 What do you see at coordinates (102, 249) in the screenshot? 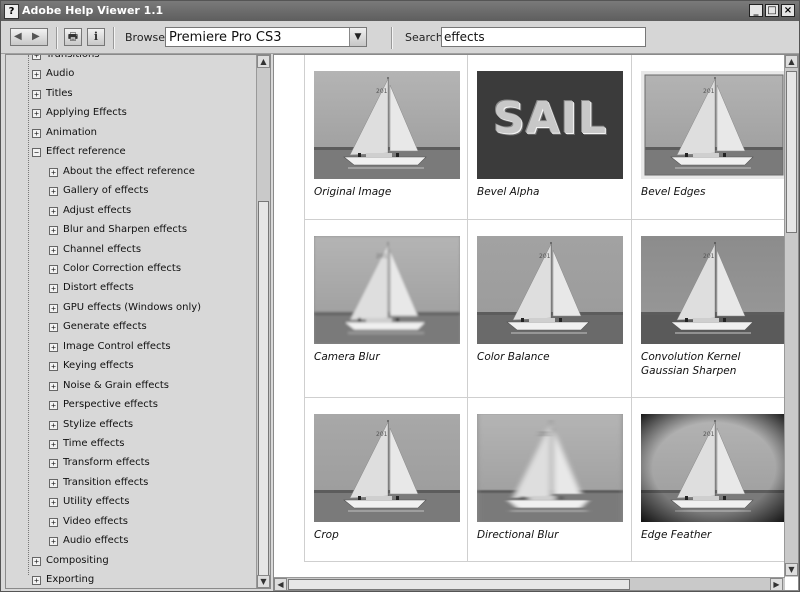
I see `sidebar-item-label: Channel effects` at bounding box center [102, 249].